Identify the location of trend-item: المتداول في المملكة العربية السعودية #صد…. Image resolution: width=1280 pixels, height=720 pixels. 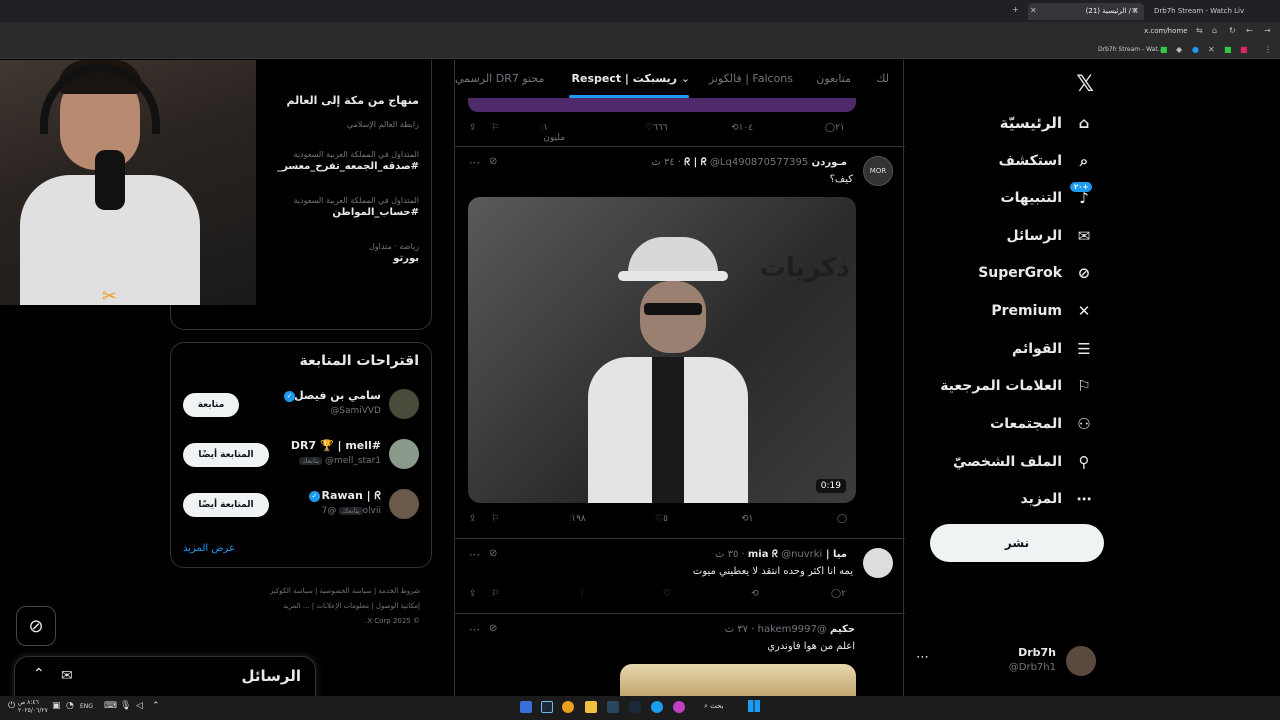
(348, 161).